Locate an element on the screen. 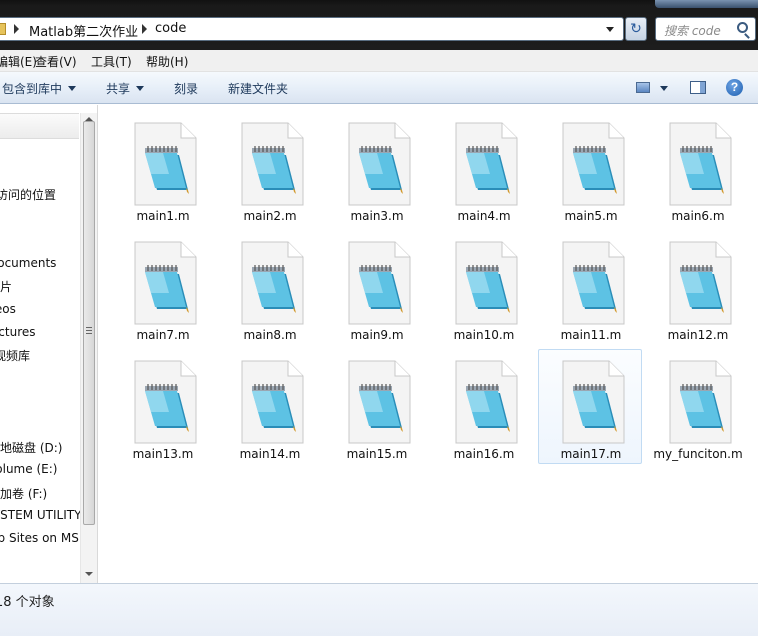  nav-item: 图片 is located at coordinates (6, 286).